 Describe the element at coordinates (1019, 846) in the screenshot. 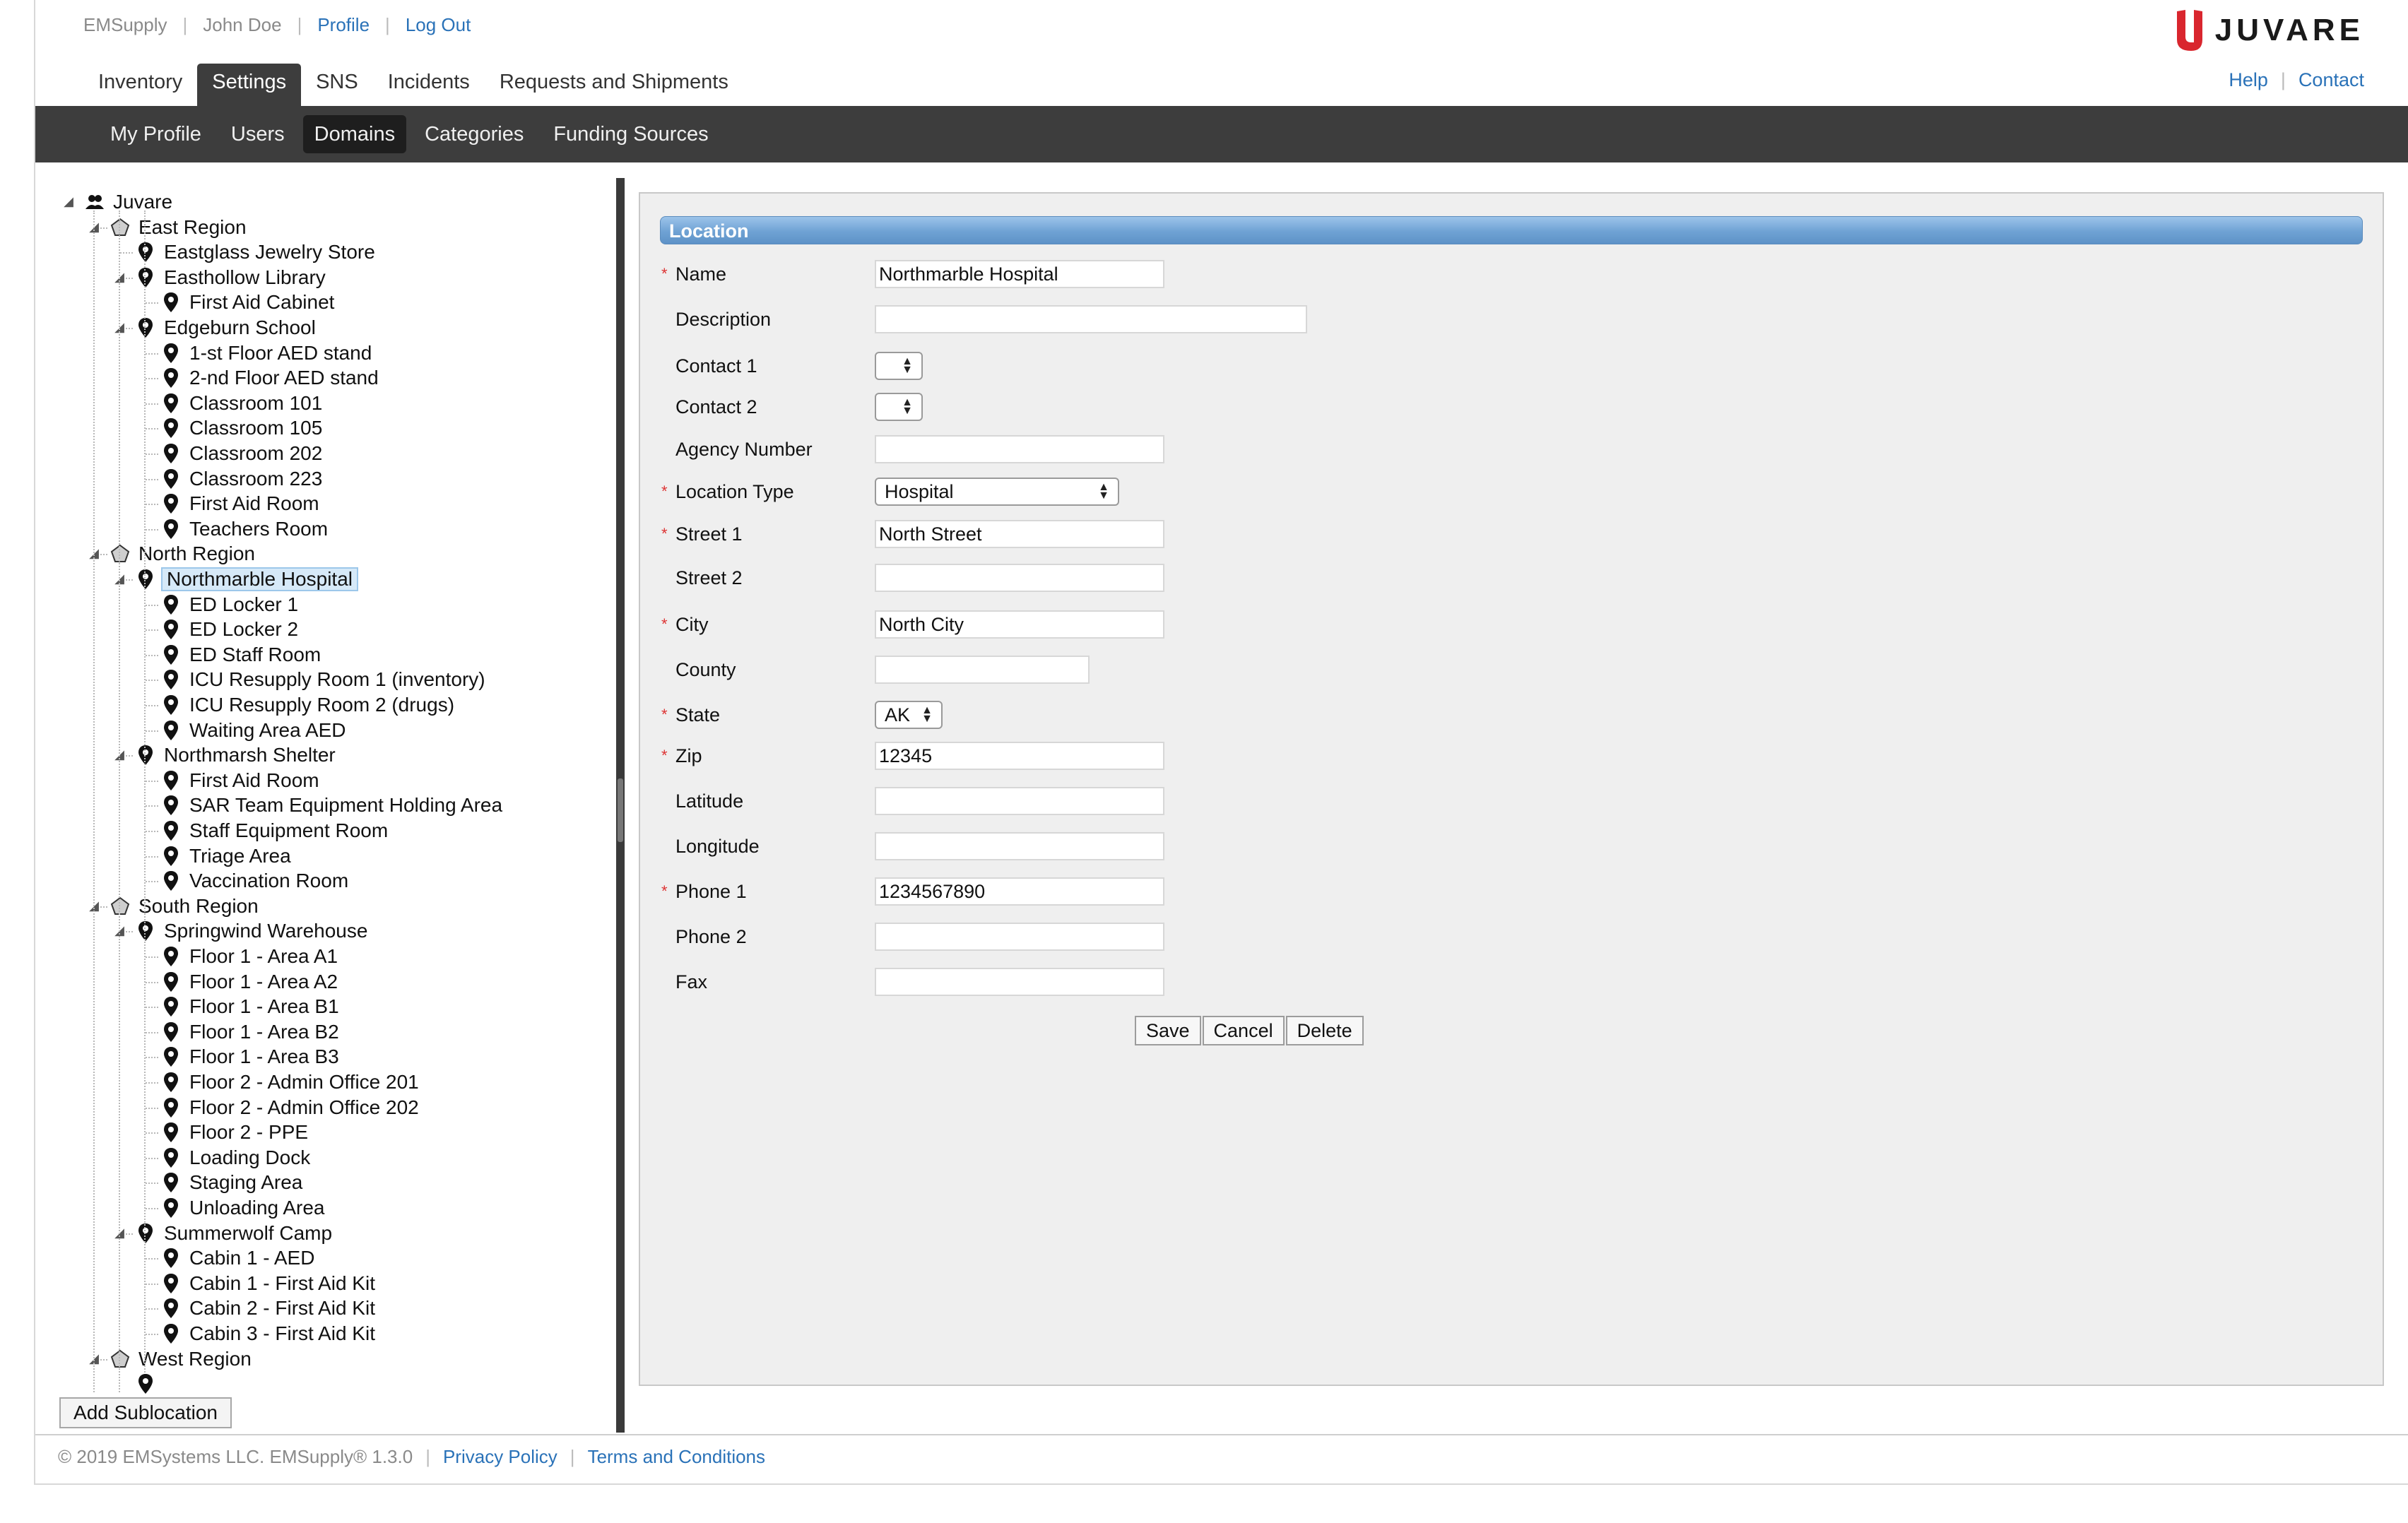

I see `longitude-input` at that location.